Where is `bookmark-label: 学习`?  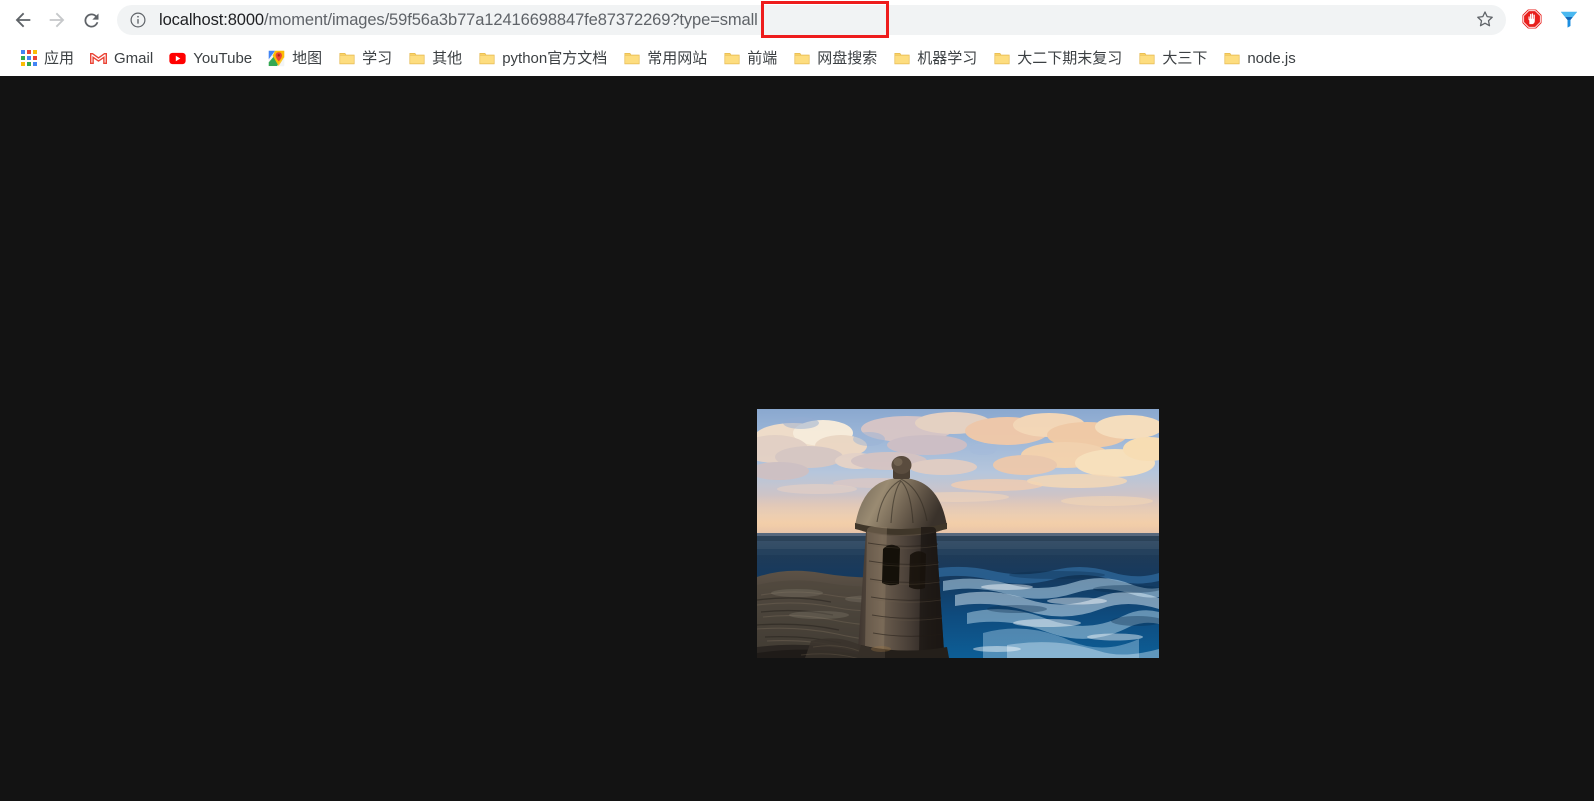 bookmark-label: 学习 is located at coordinates (377, 58).